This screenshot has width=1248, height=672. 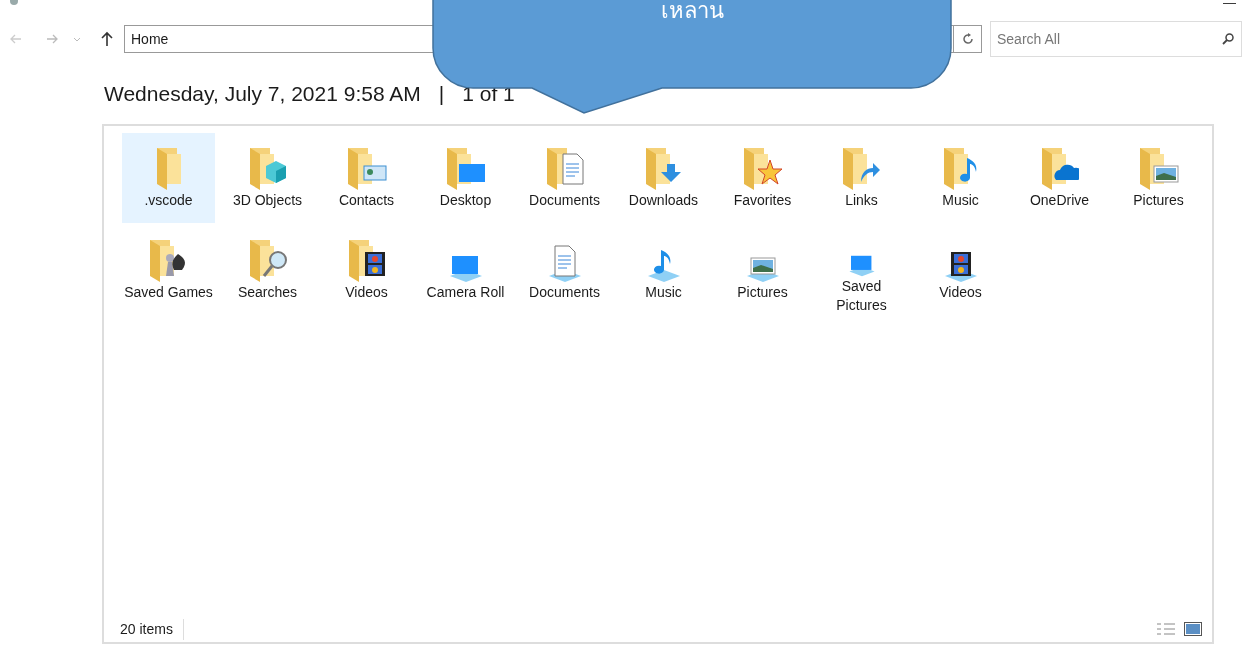 What do you see at coordinates (1166, 629) in the screenshot?
I see `details-view-icon` at bounding box center [1166, 629].